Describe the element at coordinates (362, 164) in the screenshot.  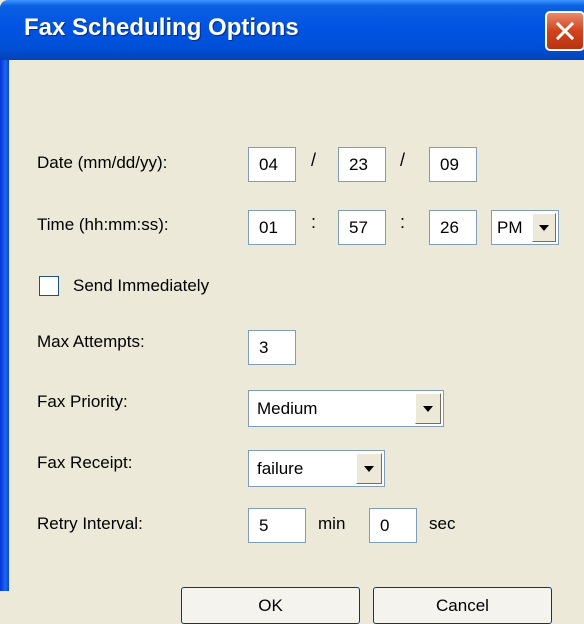
I see `date-day-input: 23` at that location.